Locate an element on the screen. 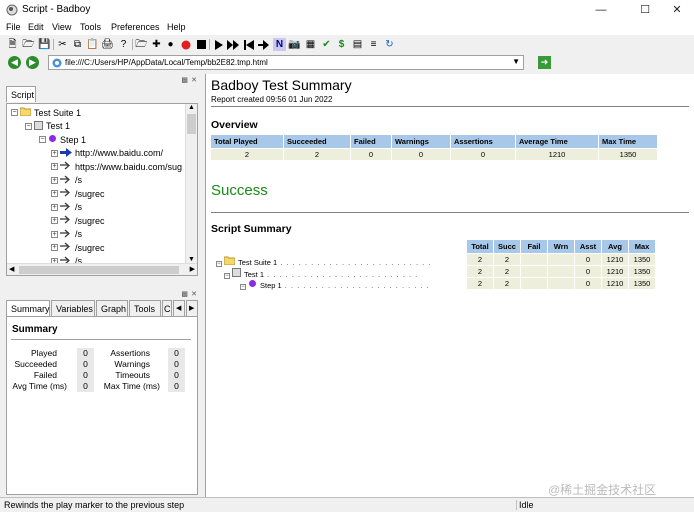  save-icon: 💾 is located at coordinates (44, 44).